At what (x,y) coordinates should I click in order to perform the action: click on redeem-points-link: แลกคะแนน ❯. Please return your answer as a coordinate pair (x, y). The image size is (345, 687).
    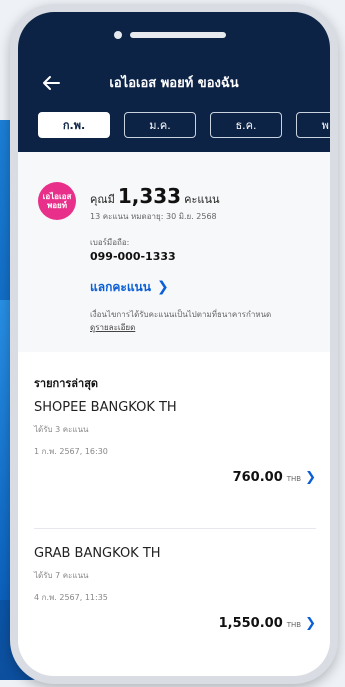
    Looking at the image, I should click on (129, 287).